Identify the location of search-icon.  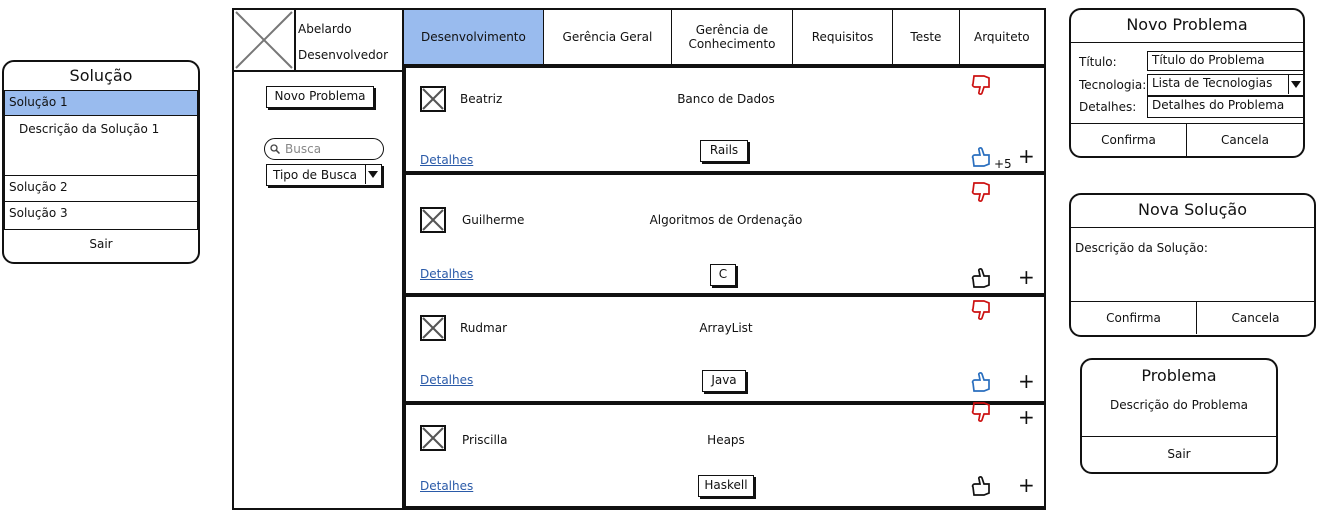
(275, 149).